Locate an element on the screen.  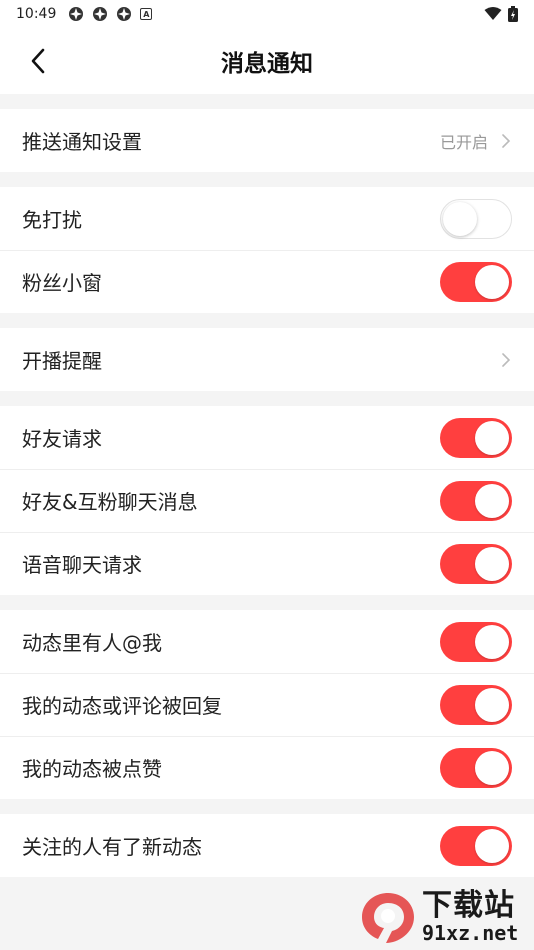
battery-icon is located at coordinates (513, 14).